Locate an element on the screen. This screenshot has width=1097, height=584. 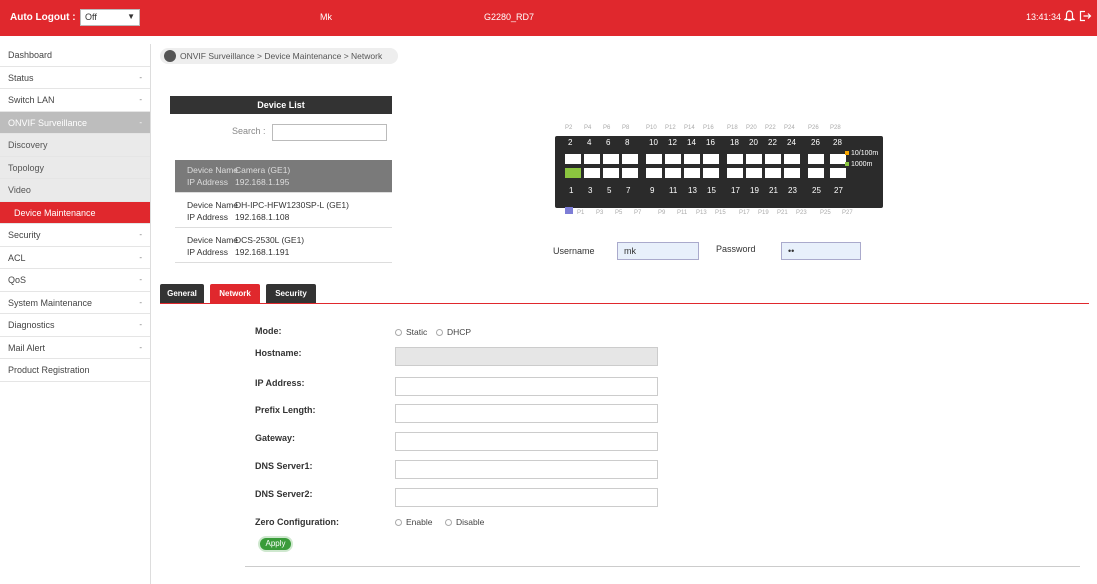
sidebar-item-label: ACL is located at coordinates (17, 257).